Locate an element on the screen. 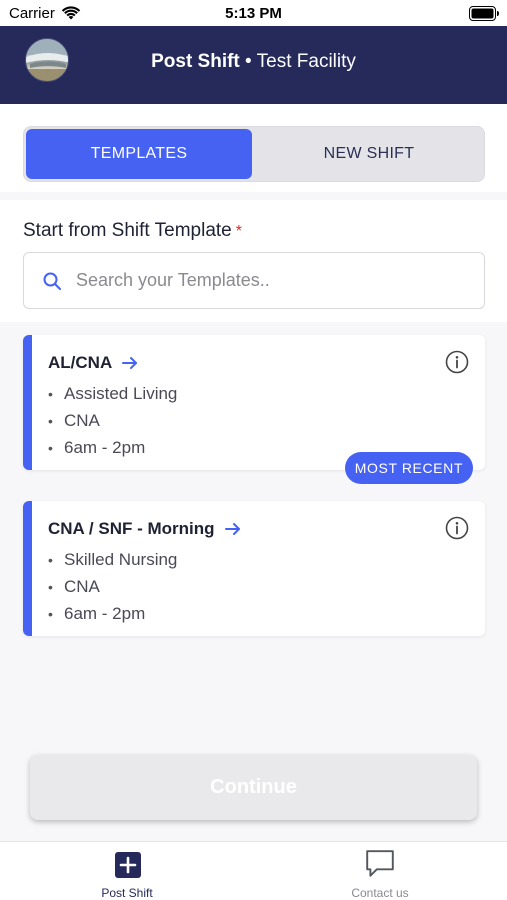 The image size is (507, 900). detail-text: Skilled Nursing is located at coordinates (121, 559).